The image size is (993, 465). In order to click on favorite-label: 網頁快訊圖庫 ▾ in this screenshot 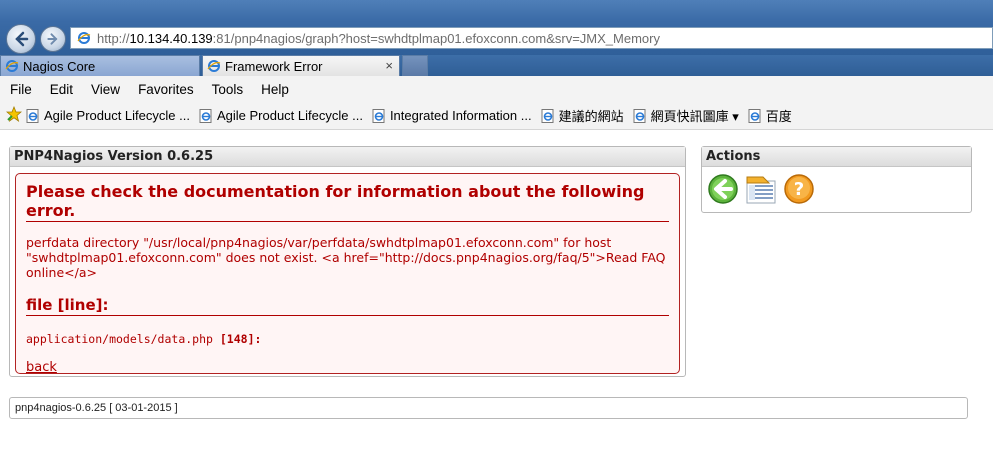, I will do `click(694, 116)`.